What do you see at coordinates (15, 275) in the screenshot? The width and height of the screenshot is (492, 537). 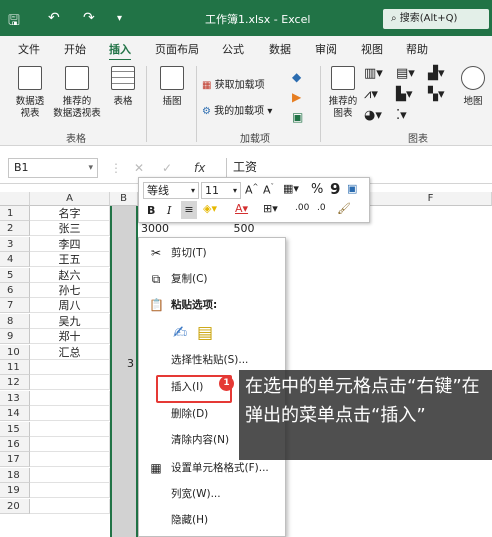 I see `row-header: 5` at bounding box center [15, 275].